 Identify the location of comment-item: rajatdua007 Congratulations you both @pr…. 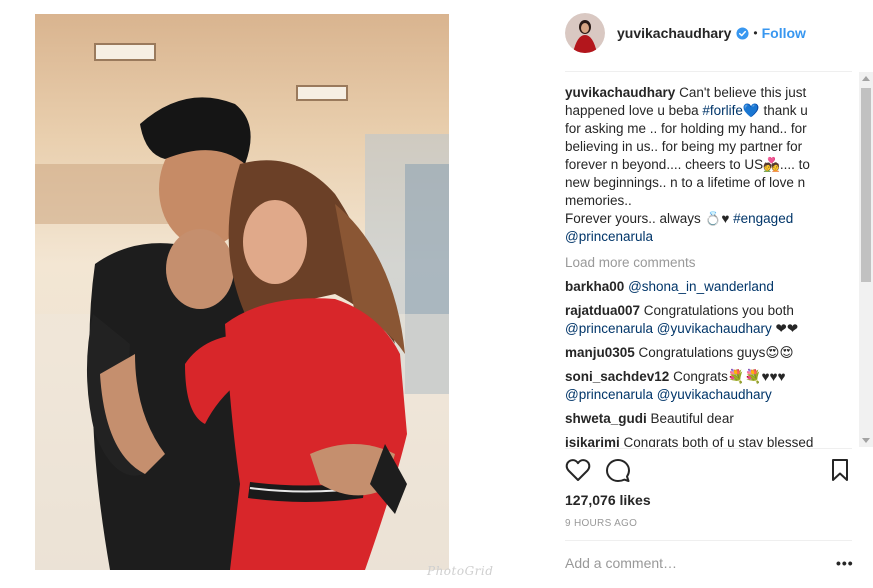
(692, 320).